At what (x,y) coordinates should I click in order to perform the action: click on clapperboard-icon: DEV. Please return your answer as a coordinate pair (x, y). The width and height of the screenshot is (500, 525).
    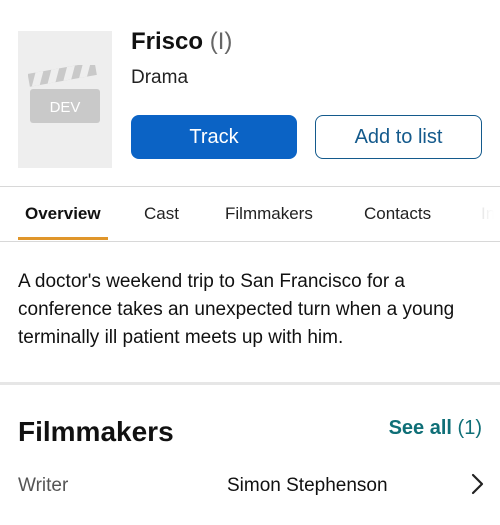
    Looking at the image, I should click on (64, 94).